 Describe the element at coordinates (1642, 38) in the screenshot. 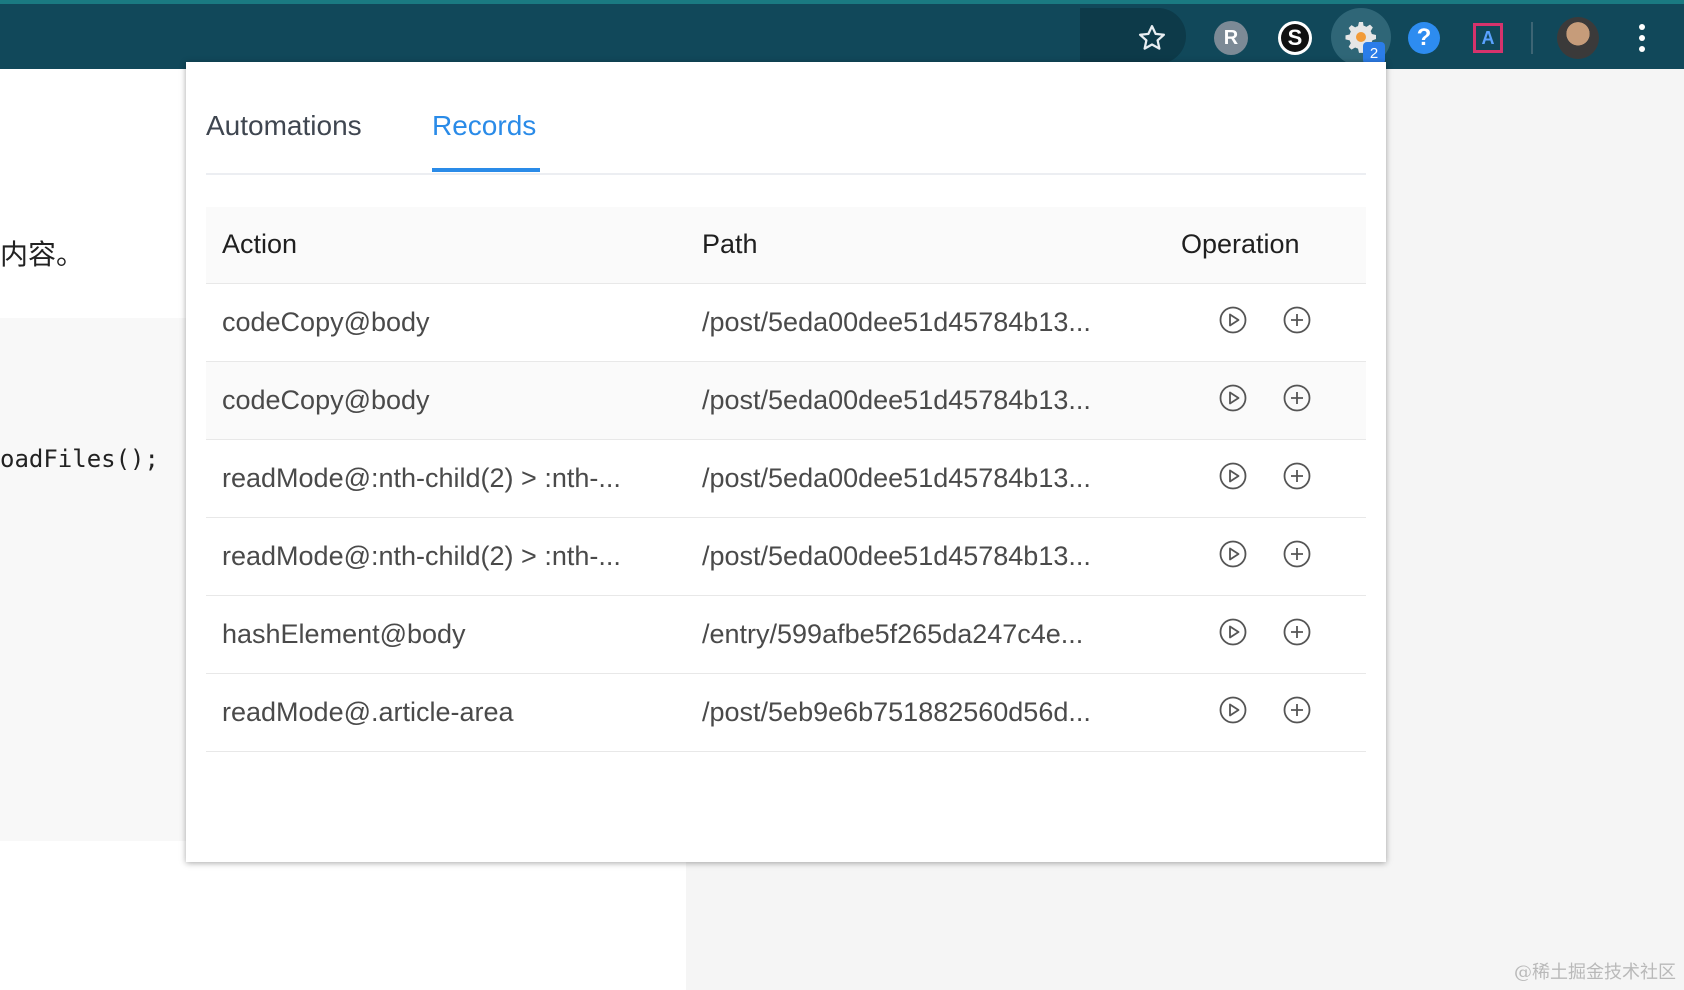

I see `browser-menu-icon` at that location.